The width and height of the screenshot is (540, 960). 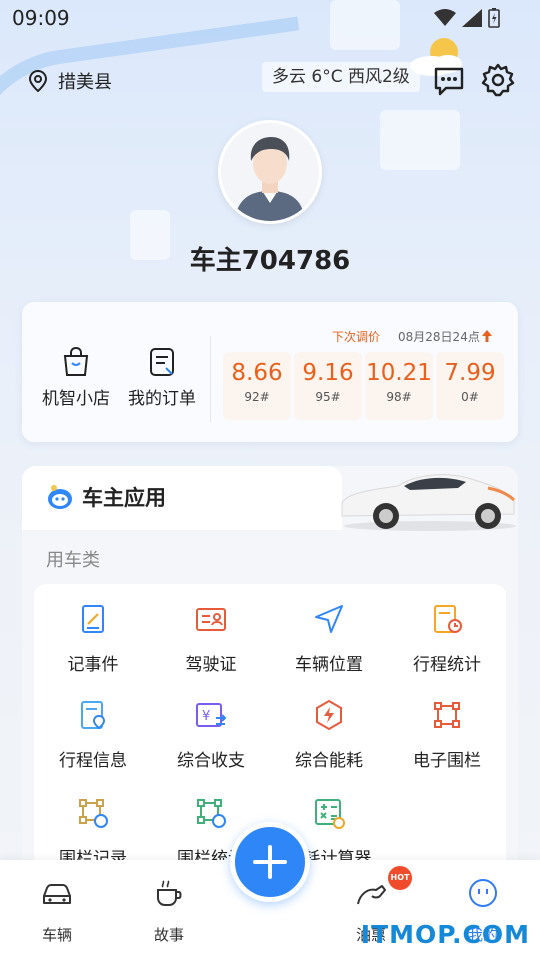 What do you see at coordinates (162, 377) in the screenshot?
I see `shortcut-orders: 我的订单` at bounding box center [162, 377].